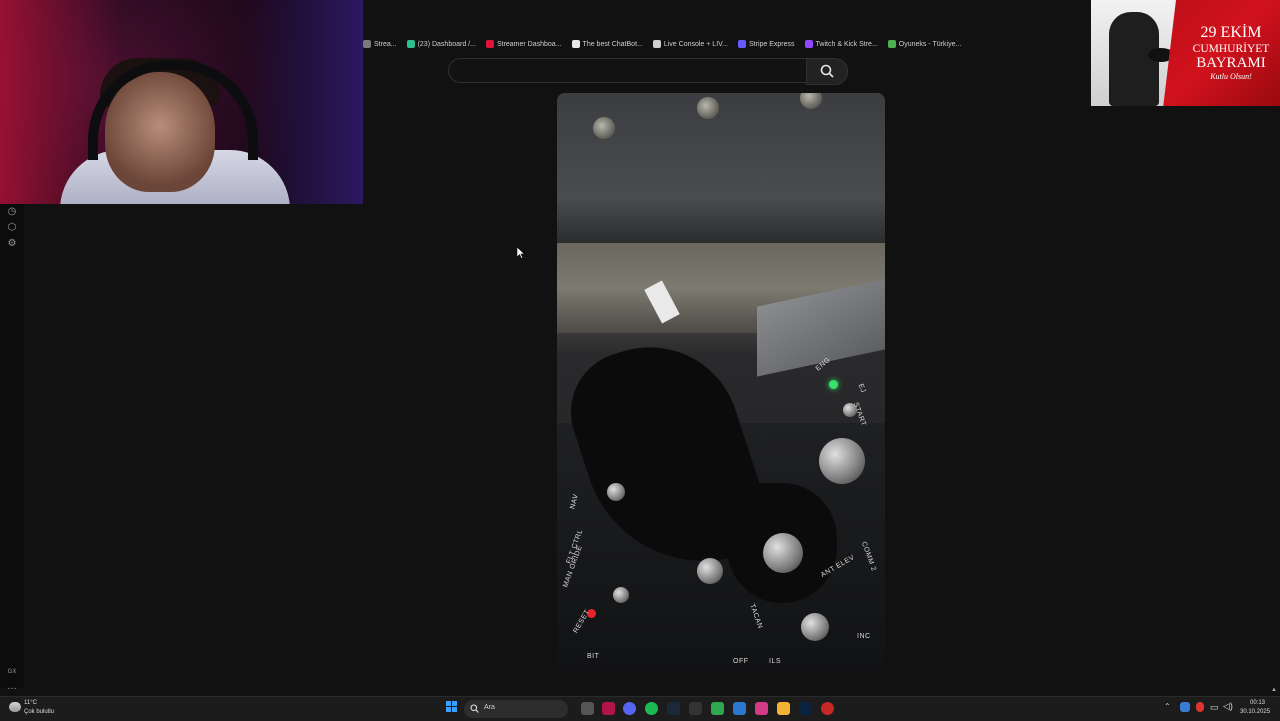 This screenshot has height=721, width=1280. What do you see at coordinates (783, 708) in the screenshot?
I see `file-explorer-icon` at bounding box center [783, 708].